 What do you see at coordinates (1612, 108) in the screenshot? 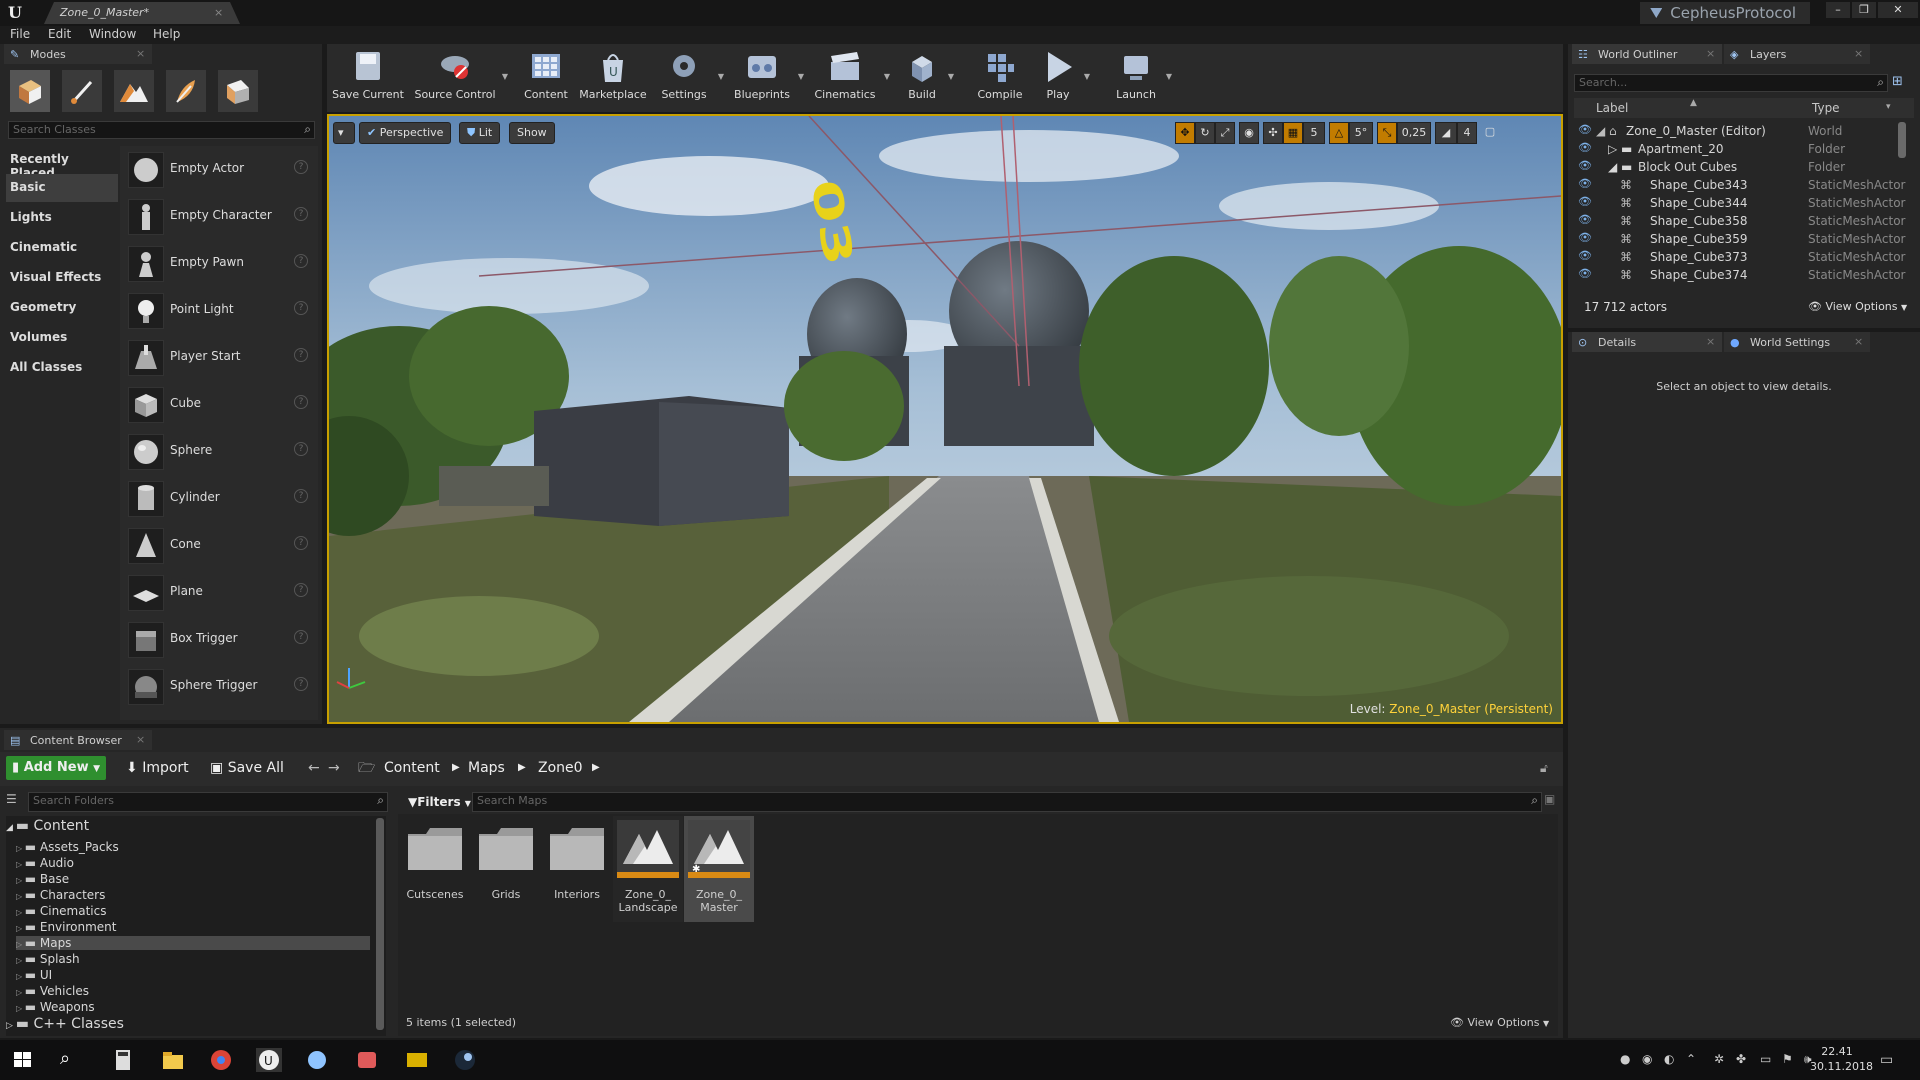
I see `column-label-header: Label` at bounding box center [1612, 108].